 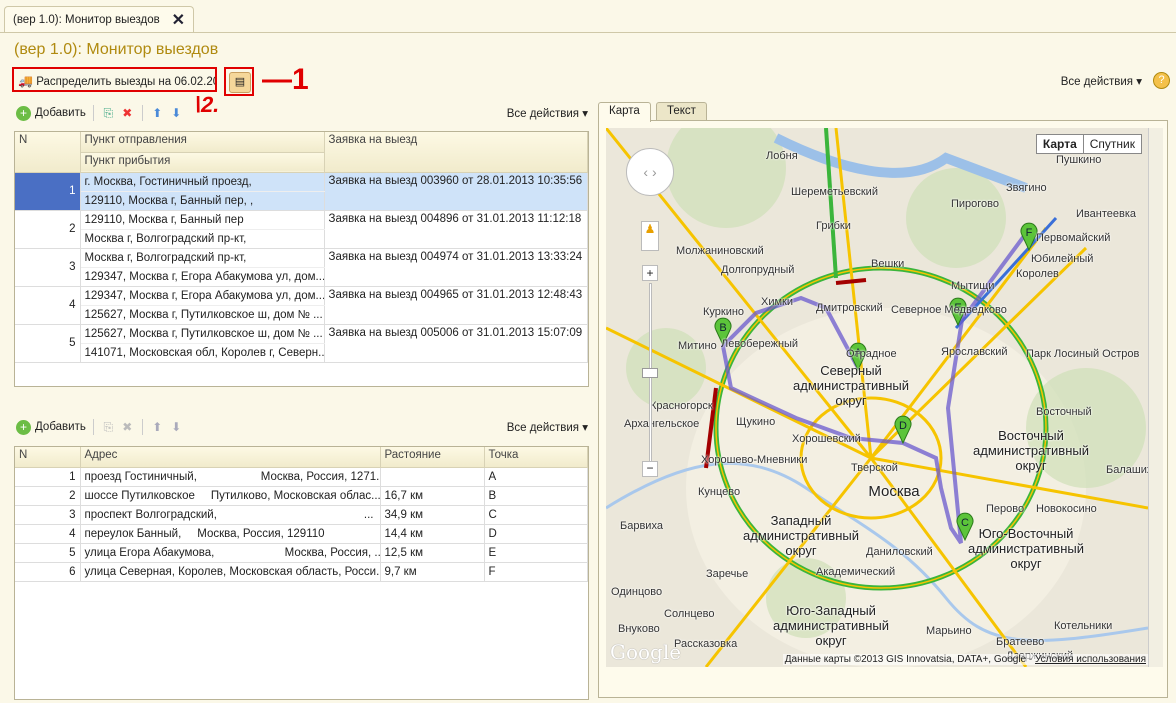 What do you see at coordinates (202, 162) in the screenshot?
I see `col-to: Пункт прибытия` at bounding box center [202, 162].